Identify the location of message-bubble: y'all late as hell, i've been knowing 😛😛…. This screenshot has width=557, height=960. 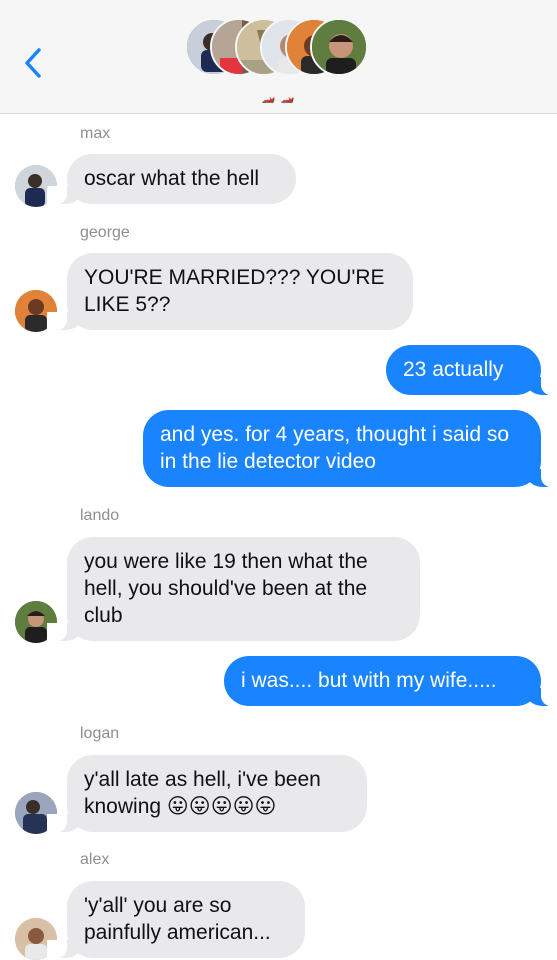
(207, 793).